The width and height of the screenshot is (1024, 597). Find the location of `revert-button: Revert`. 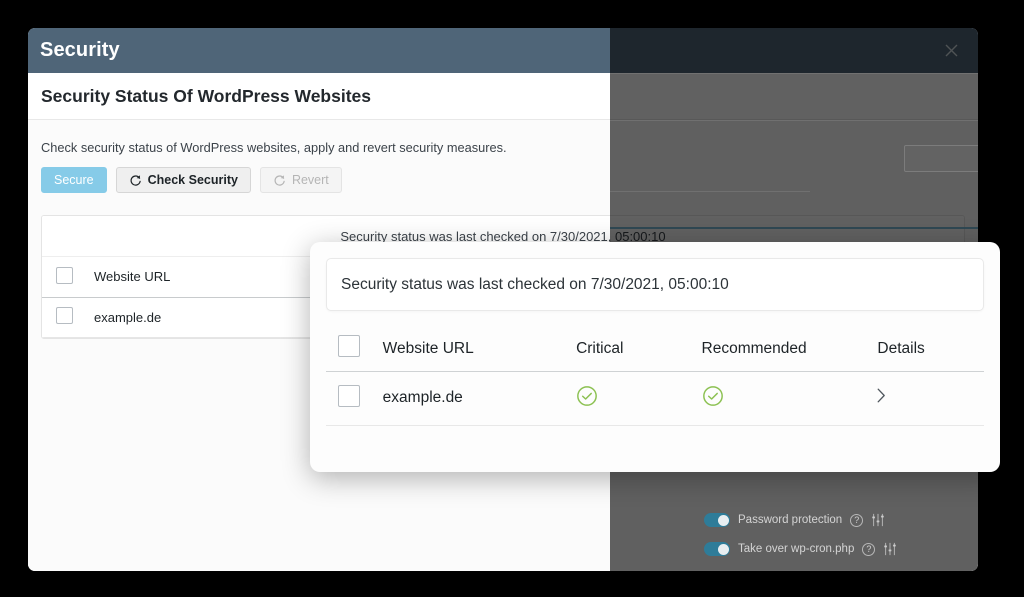

revert-button: Revert is located at coordinates (300, 180).